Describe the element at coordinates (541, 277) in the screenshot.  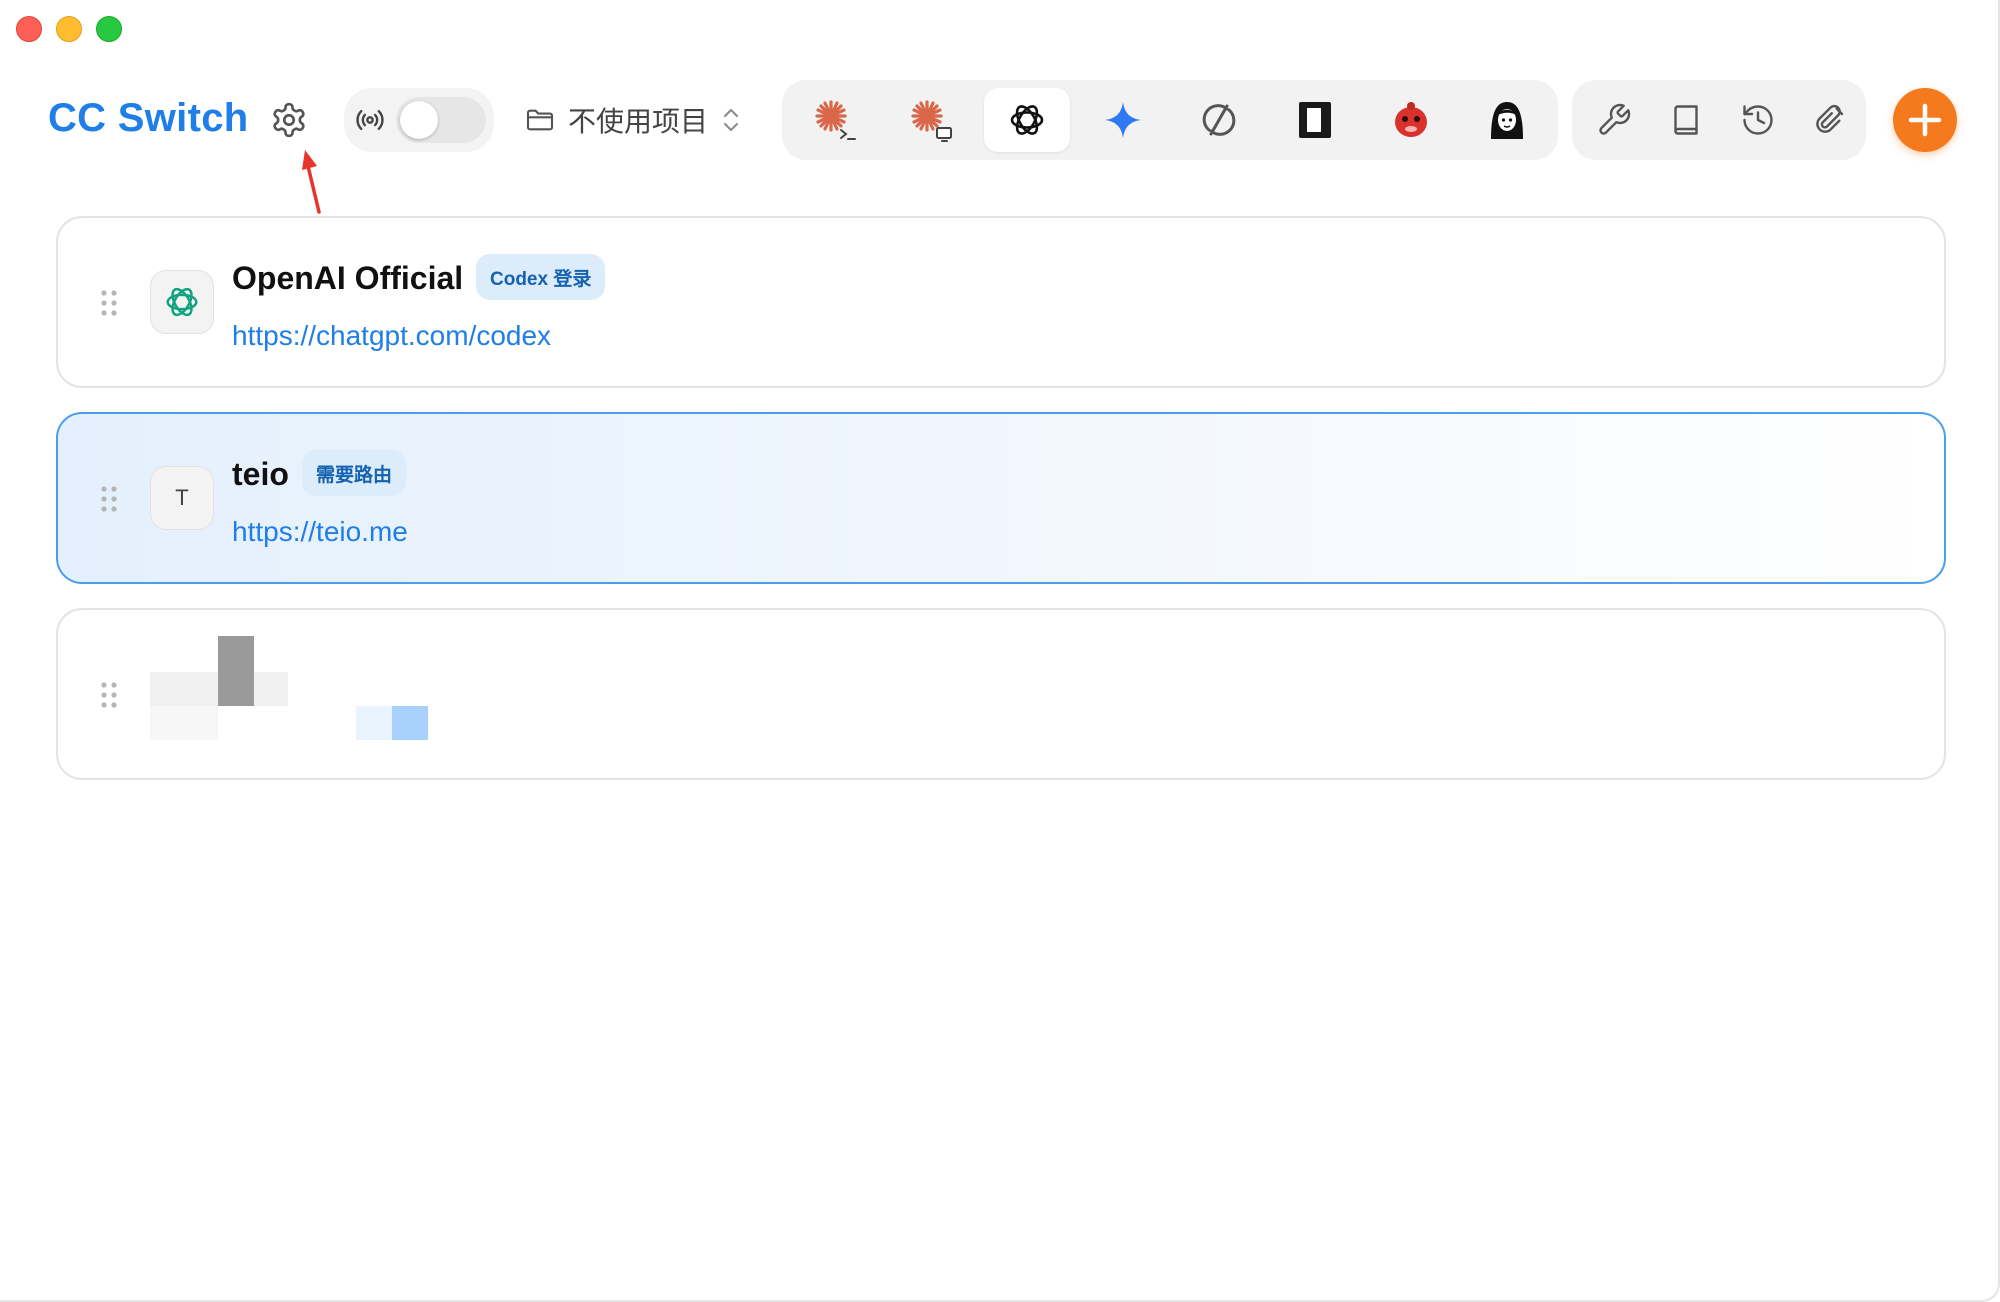
I see `provider-badge: Codex 登录` at that location.